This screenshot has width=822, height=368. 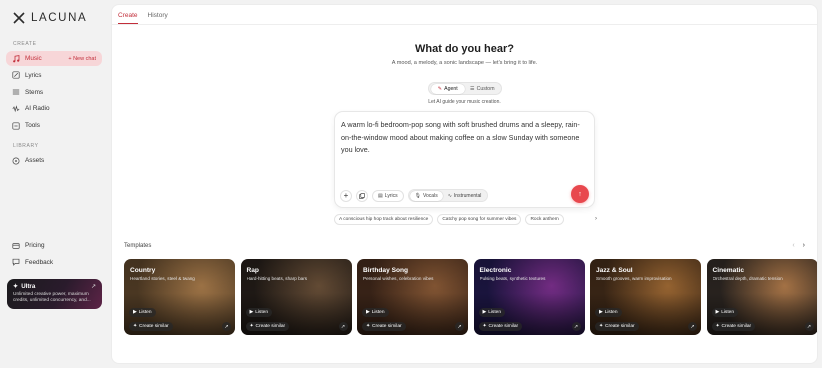 I want to click on send-button: ↑, so click(x=580, y=194).